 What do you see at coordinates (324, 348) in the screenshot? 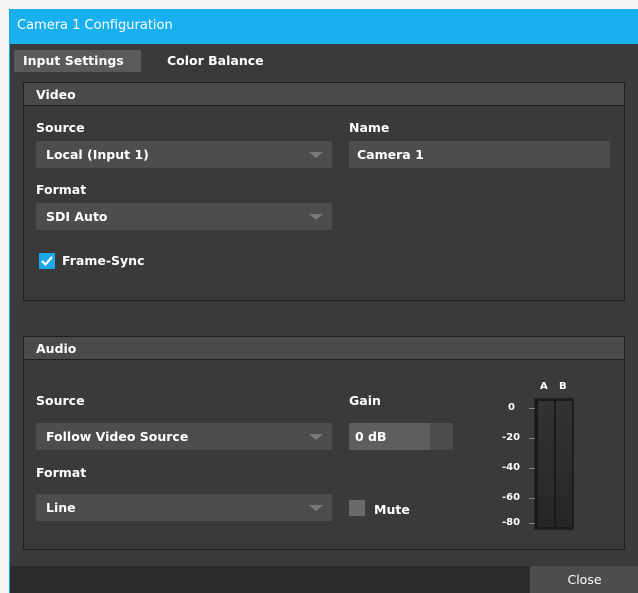
I see `audio-group-header: Audio` at bounding box center [324, 348].